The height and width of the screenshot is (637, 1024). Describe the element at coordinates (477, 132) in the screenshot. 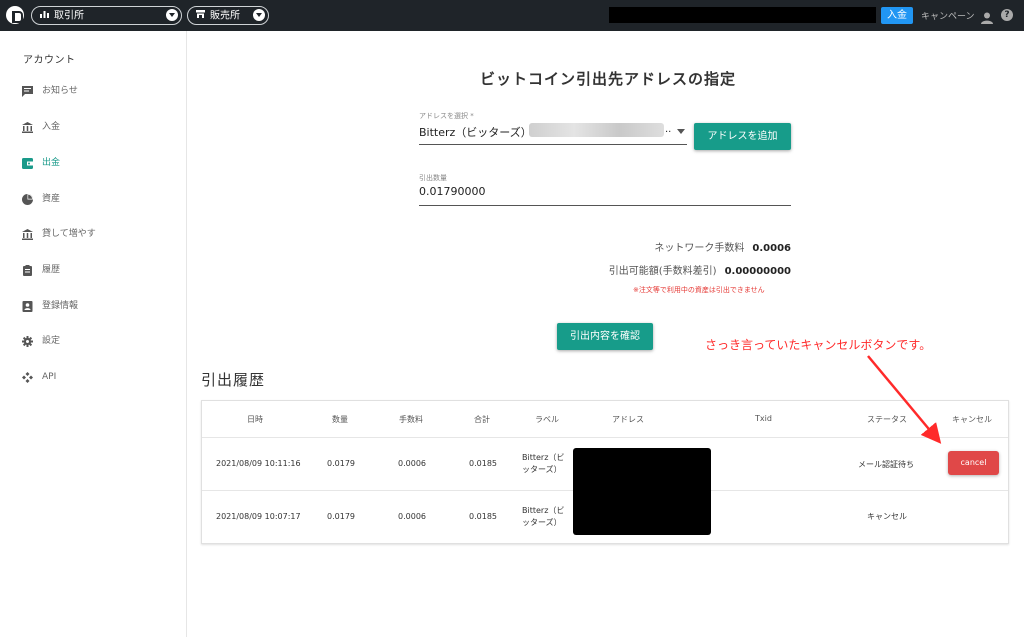

I see `address-value: Bitterz（ビッターズ）-` at that location.